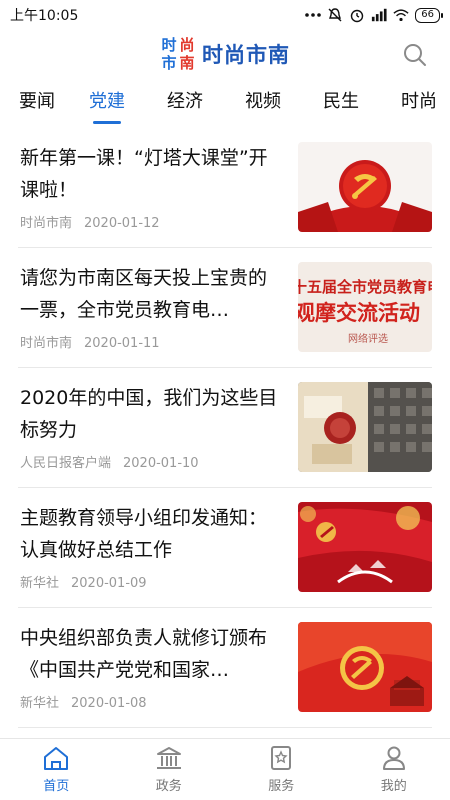 The image size is (450, 800). I want to click on search-icon, so click(415, 55).